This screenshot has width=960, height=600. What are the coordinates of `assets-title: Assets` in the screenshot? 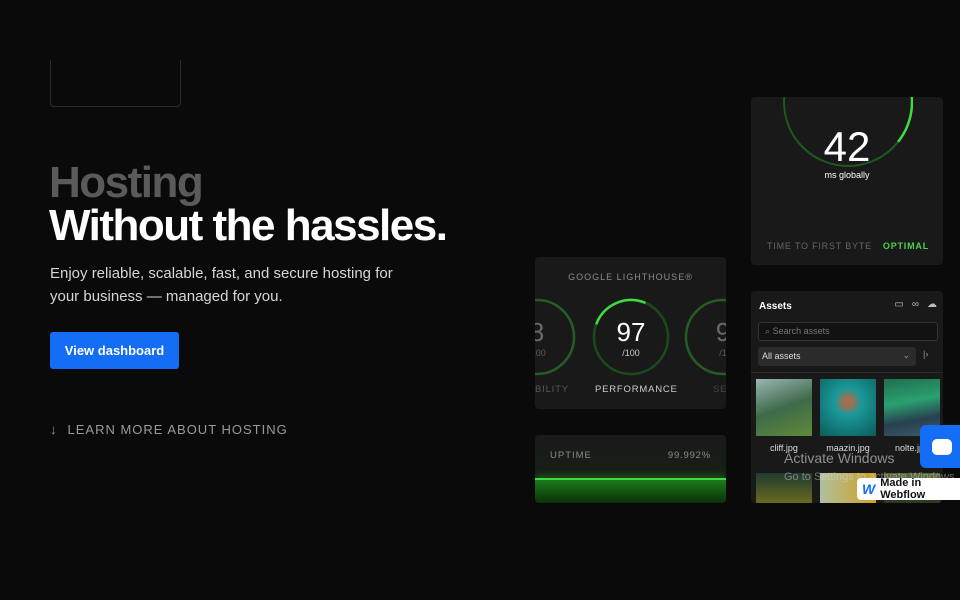 It's located at (775, 306).